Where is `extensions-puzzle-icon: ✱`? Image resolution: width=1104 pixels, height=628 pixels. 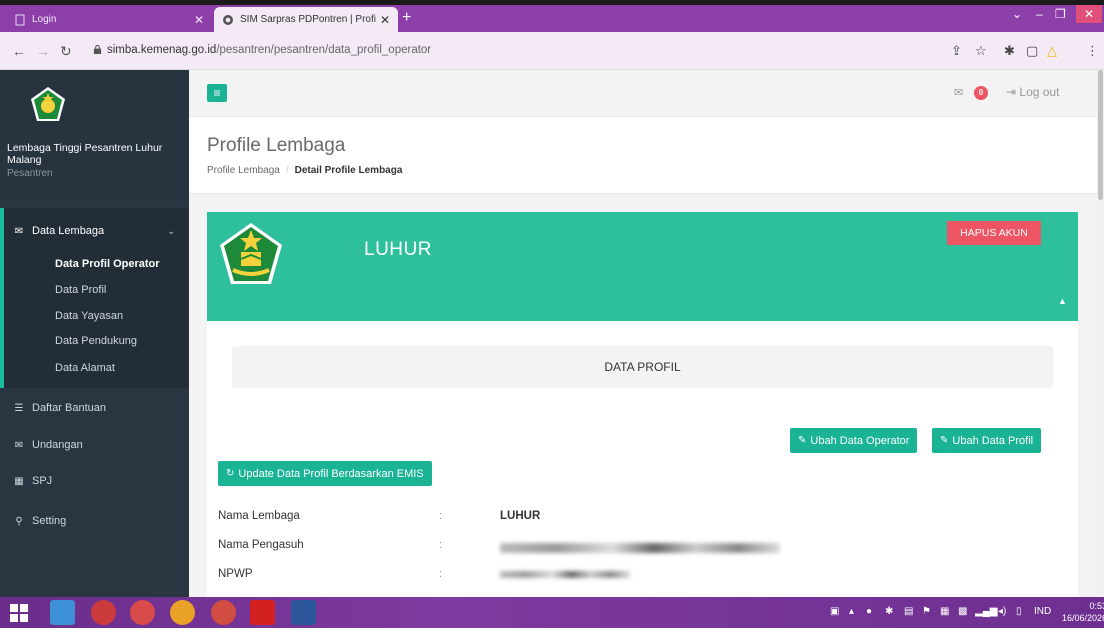
extensions-puzzle-icon: ✱ is located at coordinates (1009, 51).